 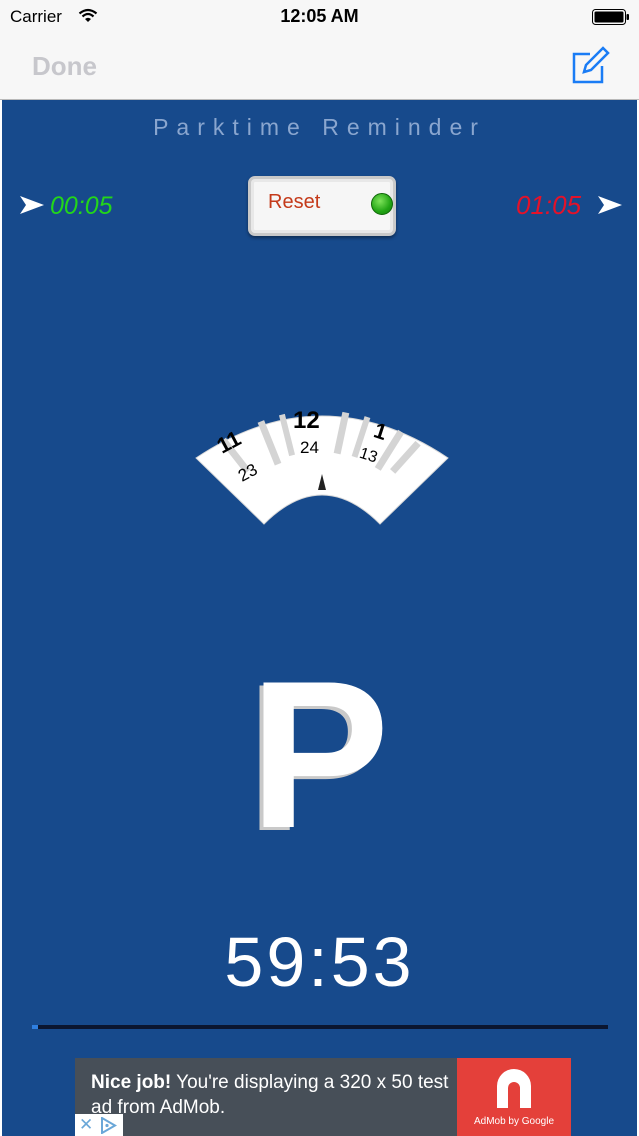 What do you see at coordinates (514, 1121) in the screenshot?
I see `admob-logo-label: AdMob by Google` at bounding box center [514, 1121].